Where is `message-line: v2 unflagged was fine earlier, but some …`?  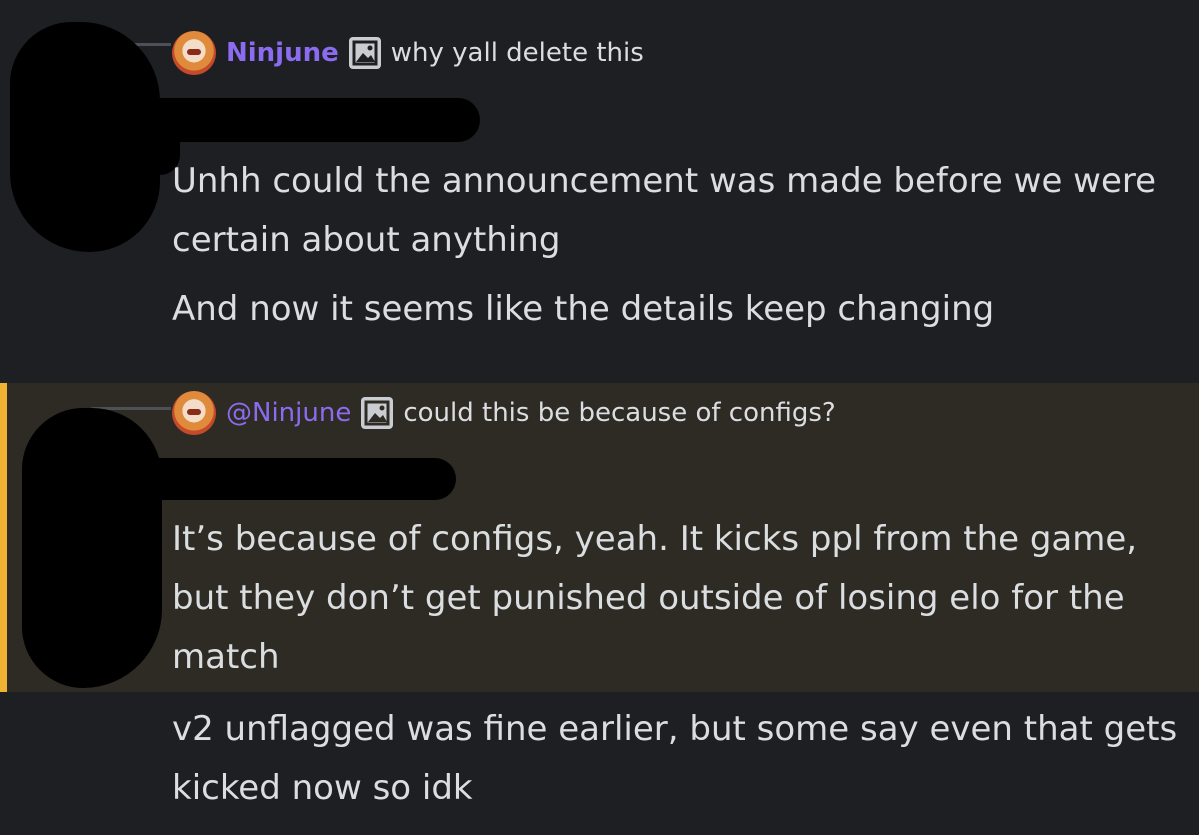
message-line: v2 unflagged was fine earlier, but some … is located at coordinates (675, 758).